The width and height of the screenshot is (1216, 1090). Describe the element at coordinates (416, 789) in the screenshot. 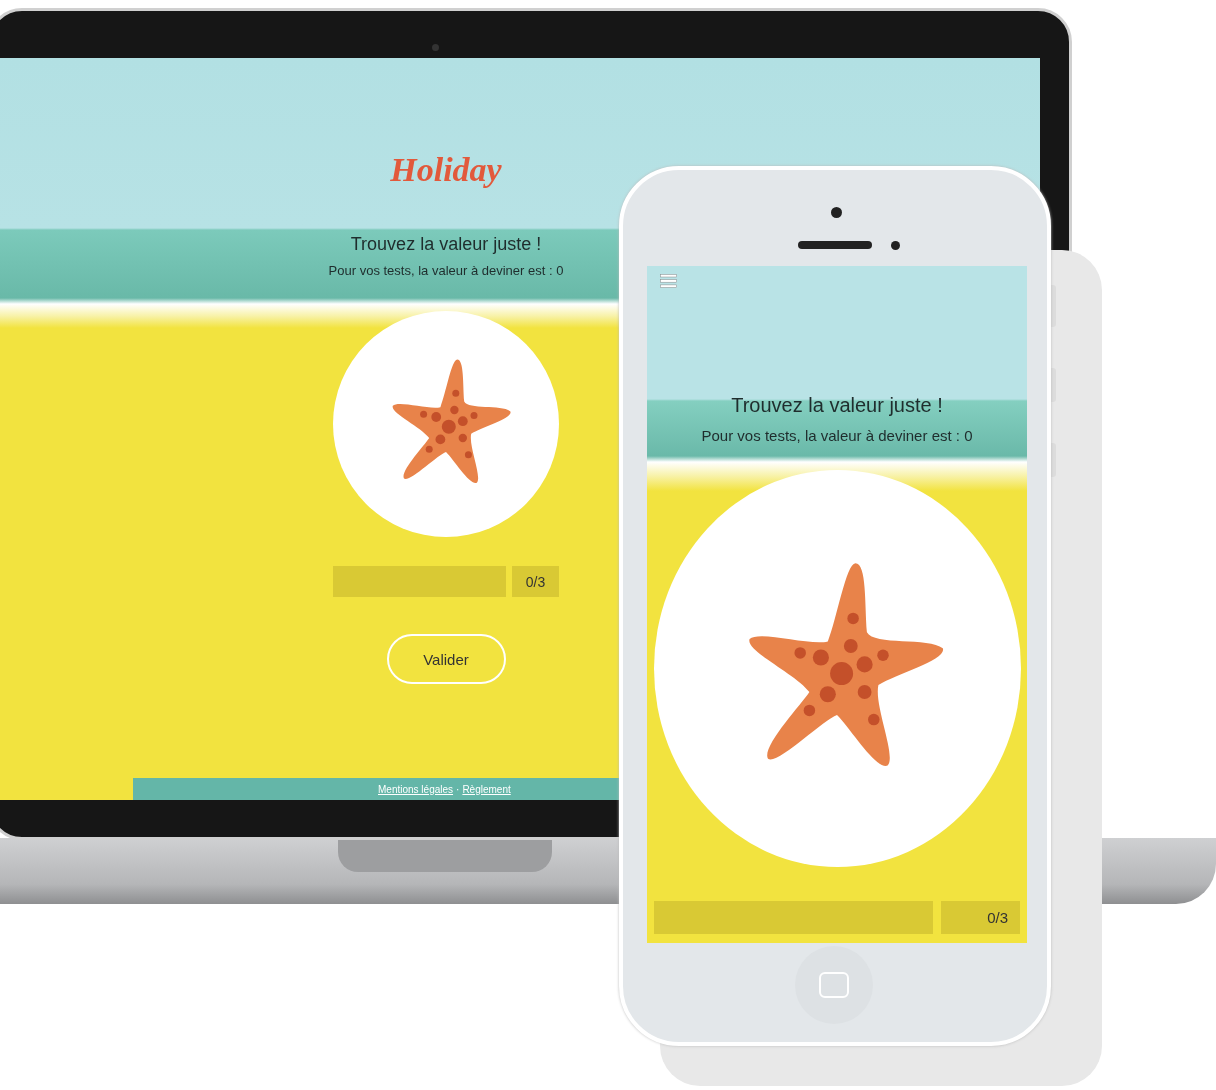

I see `footer-link: Mentions légales` at that location.